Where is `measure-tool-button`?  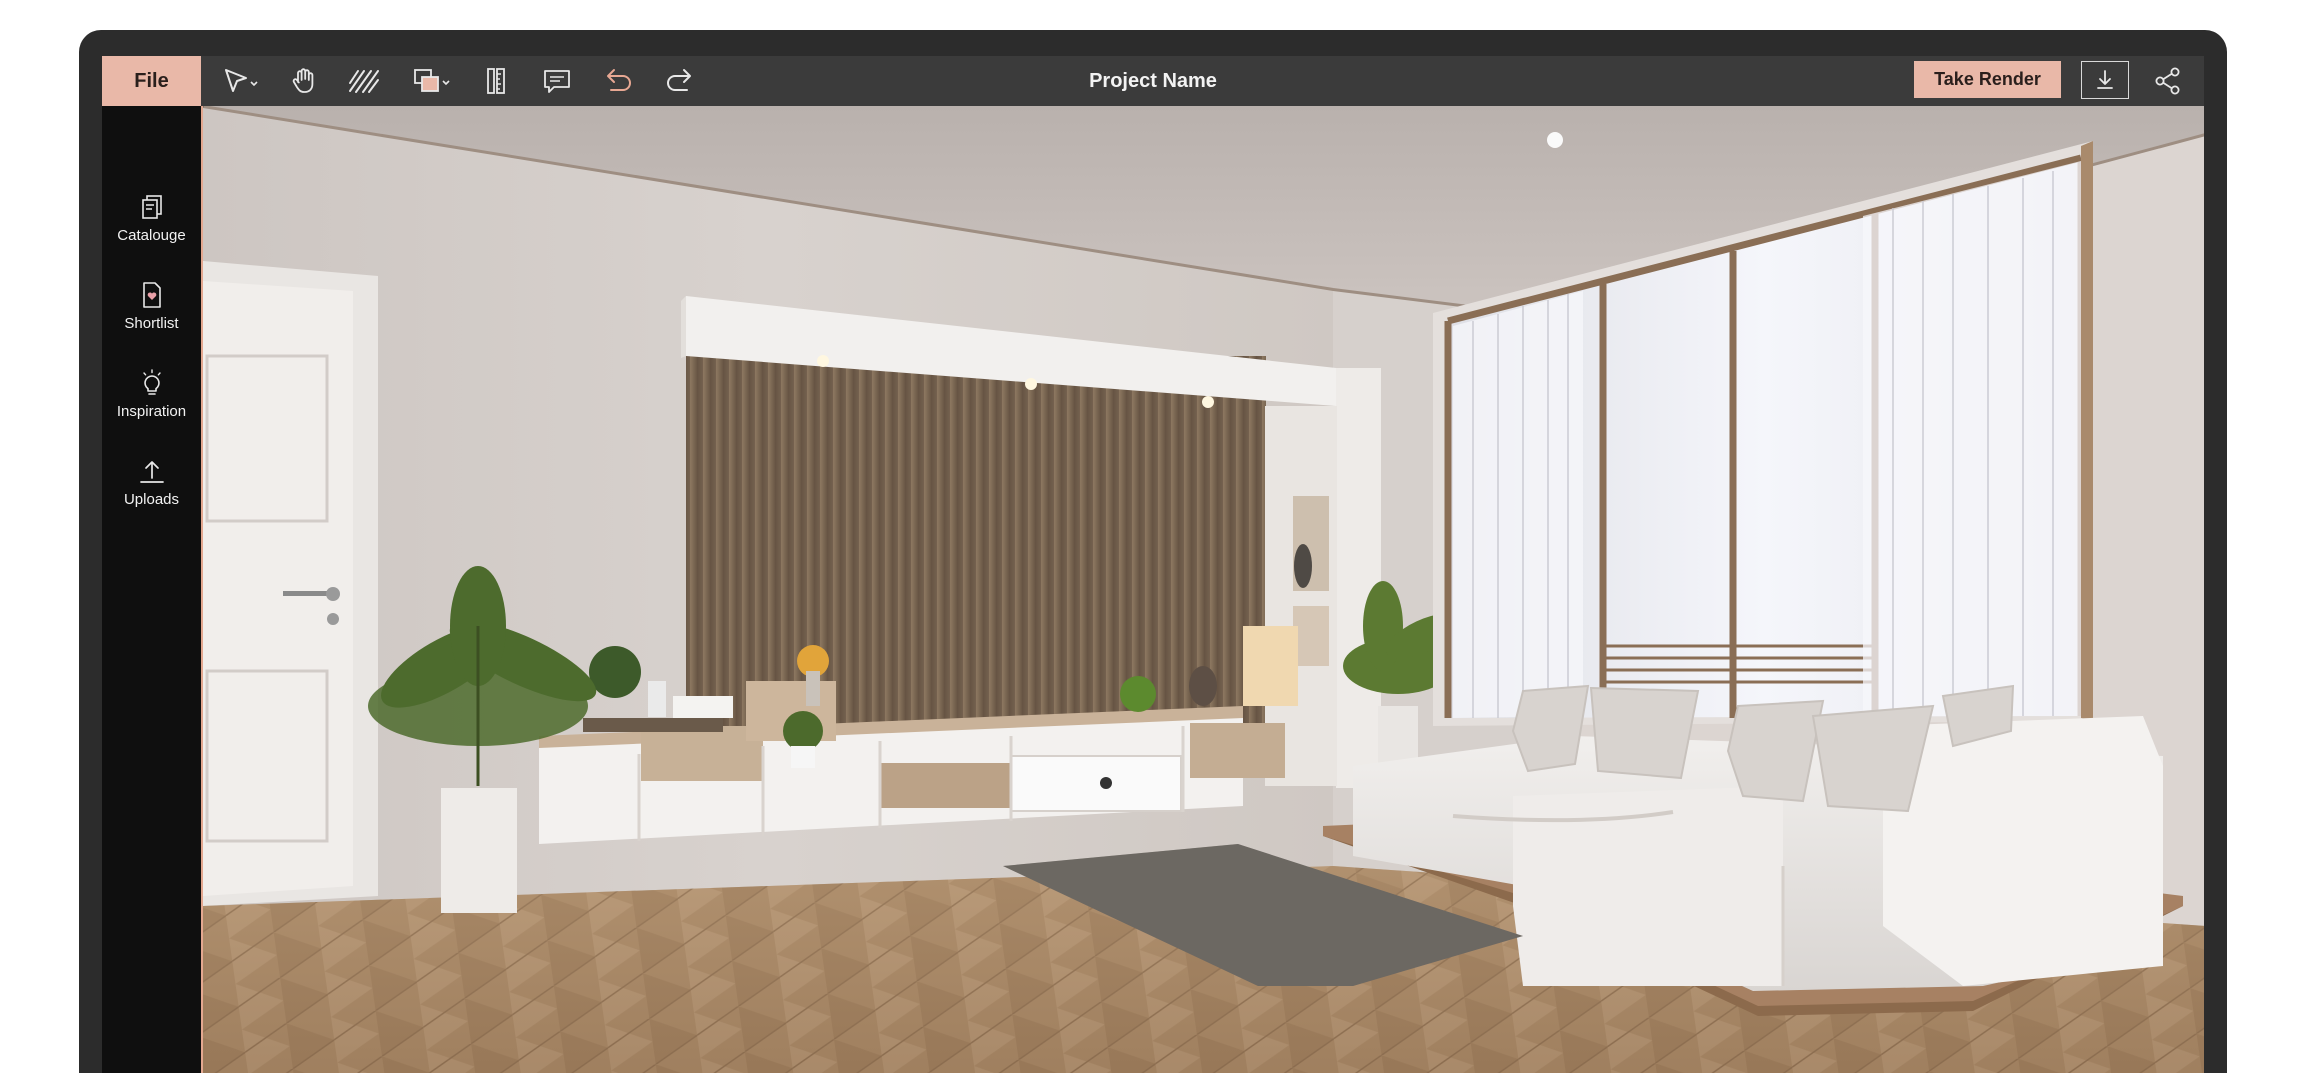 measure-tool-button is located at coordinates (497, 81).